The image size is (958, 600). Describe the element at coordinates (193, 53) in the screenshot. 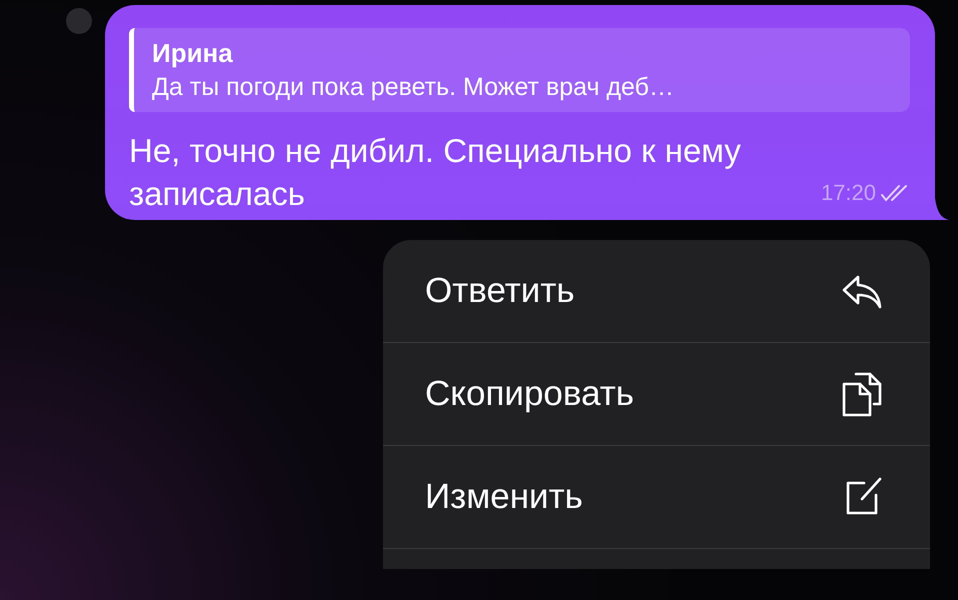

I see `reply-author: Ирина` at that location.